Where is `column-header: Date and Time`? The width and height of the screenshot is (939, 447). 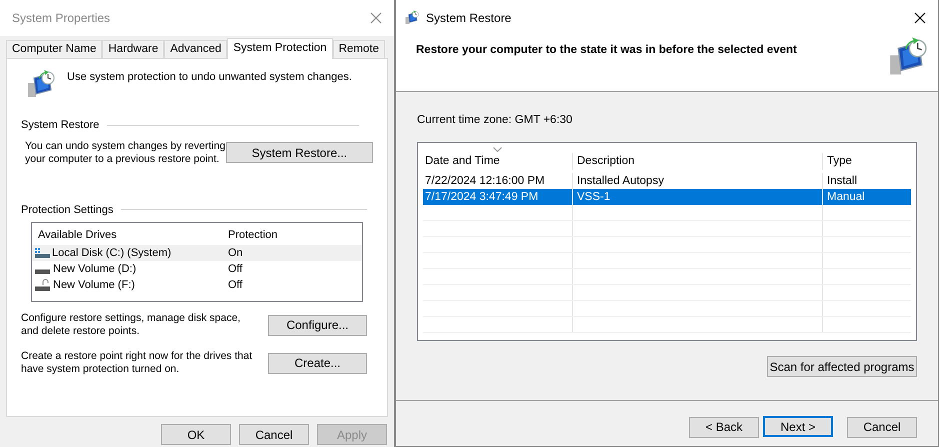
column-header: Date and Time is located at coordinates (497, 161).